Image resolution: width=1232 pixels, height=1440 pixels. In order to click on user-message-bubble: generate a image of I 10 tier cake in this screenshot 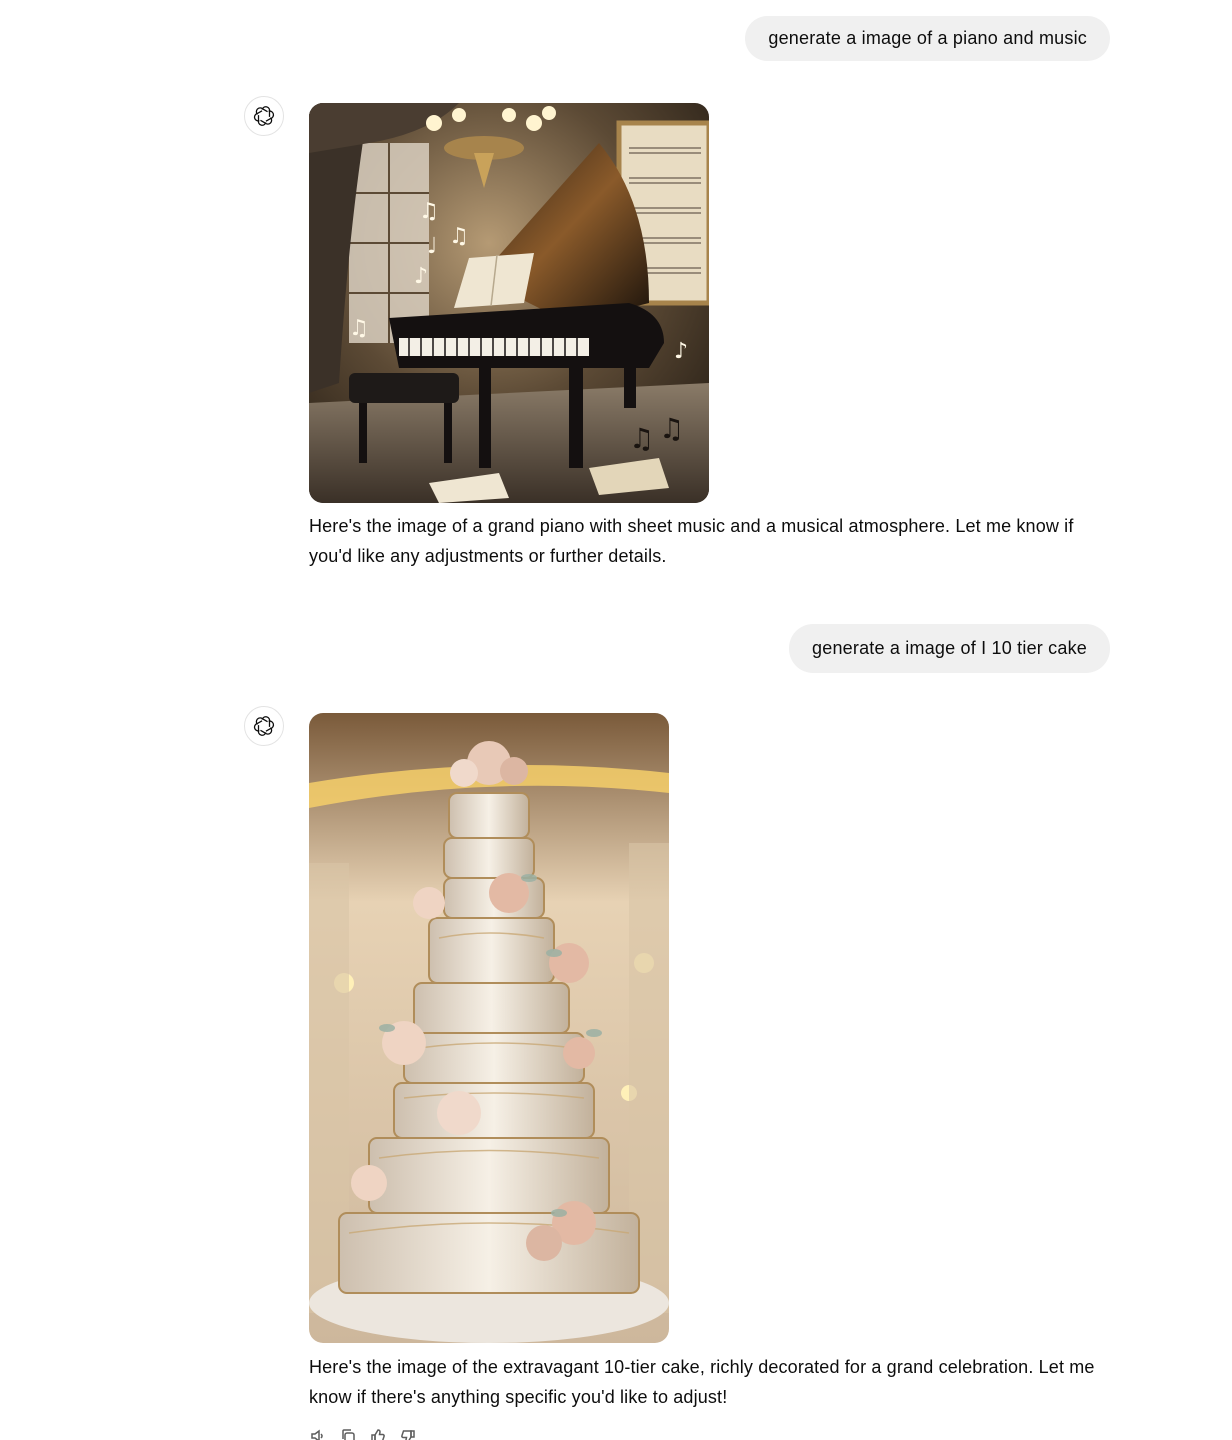, I will do `click(949, 648)`.